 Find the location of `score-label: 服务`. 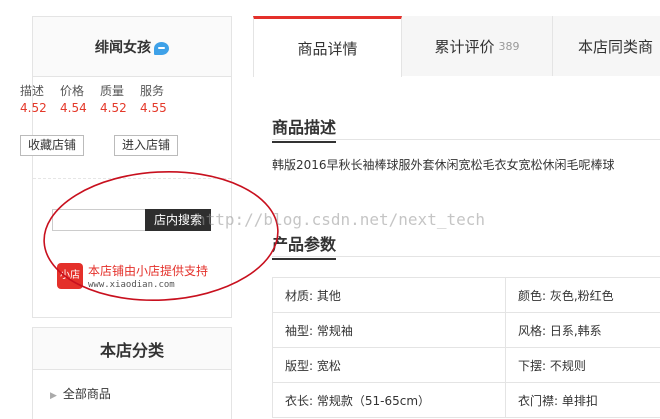

score-label: 服务 is located at coordinates (152, 91).